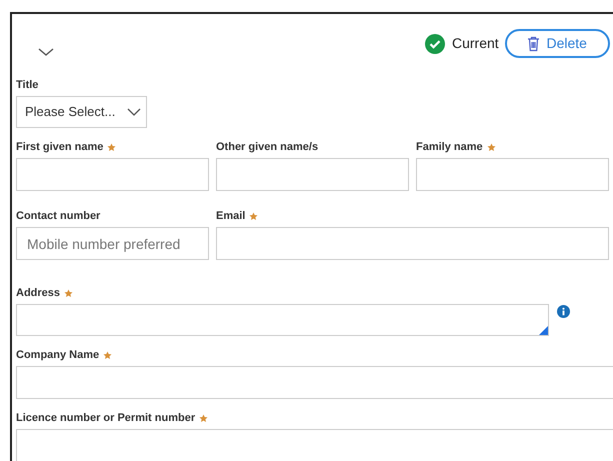  What do you see at coordinates (267, 147) in the screenshot?
I see `field-label: Other given name/s` at bounding box center [267, 147].